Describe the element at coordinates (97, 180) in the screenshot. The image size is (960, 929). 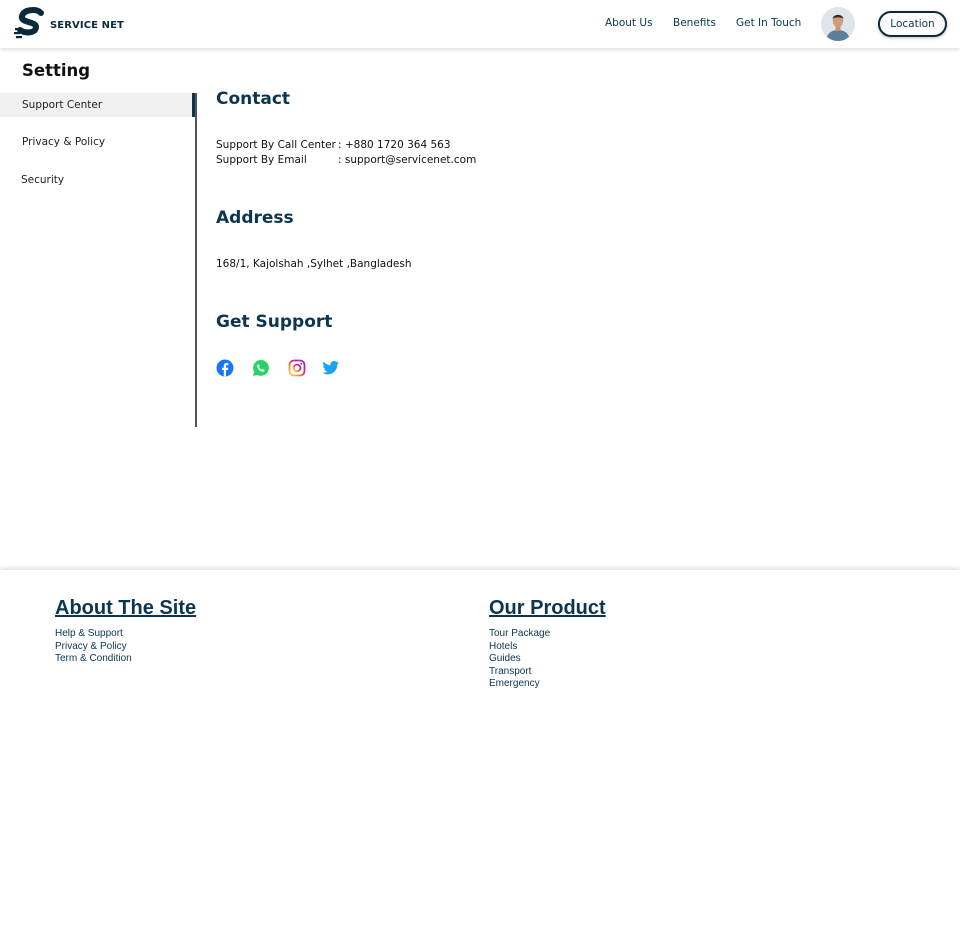
I see `sidebar-item-security: Security` at that location.